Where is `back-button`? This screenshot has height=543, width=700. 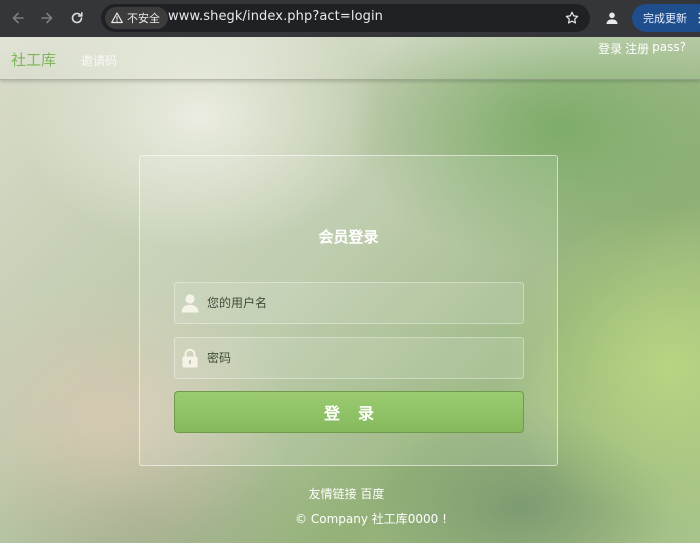 back-button is located at coordinates (18, 18).